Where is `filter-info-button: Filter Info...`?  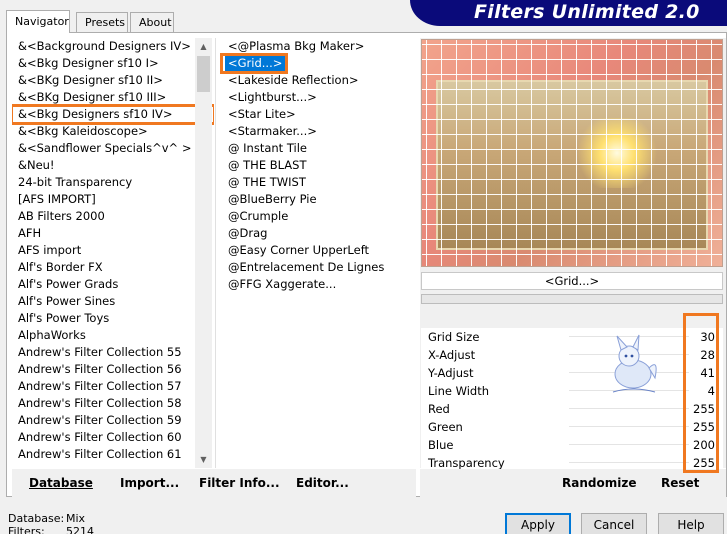 filter-info-button: Filter Info... is located at coordinates (239, 483).